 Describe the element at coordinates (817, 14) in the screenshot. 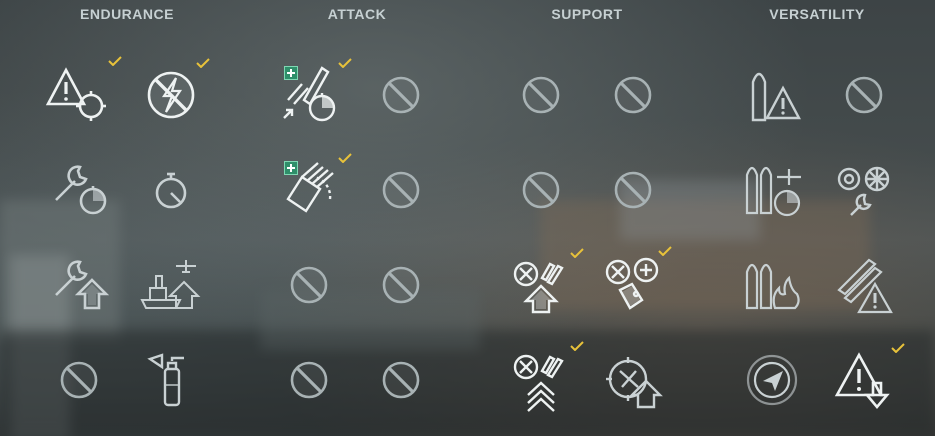

I see `header-versatility: VERSATILITY` at that location.